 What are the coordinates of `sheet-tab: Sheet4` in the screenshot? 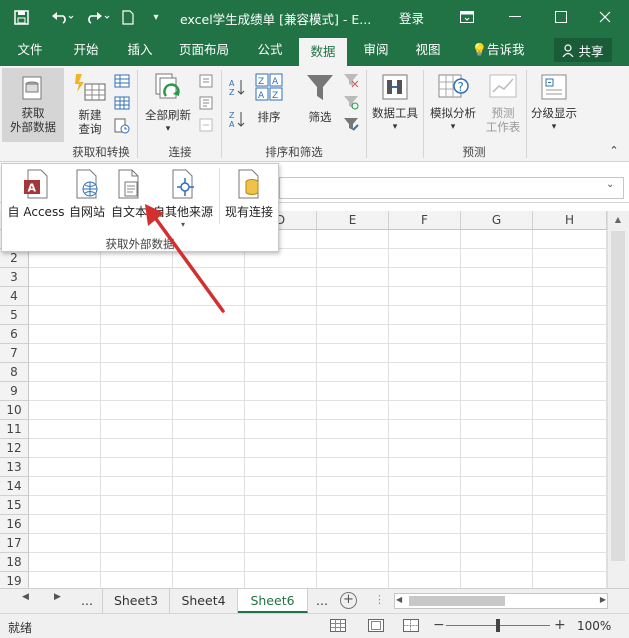 It's located at (204, 601).